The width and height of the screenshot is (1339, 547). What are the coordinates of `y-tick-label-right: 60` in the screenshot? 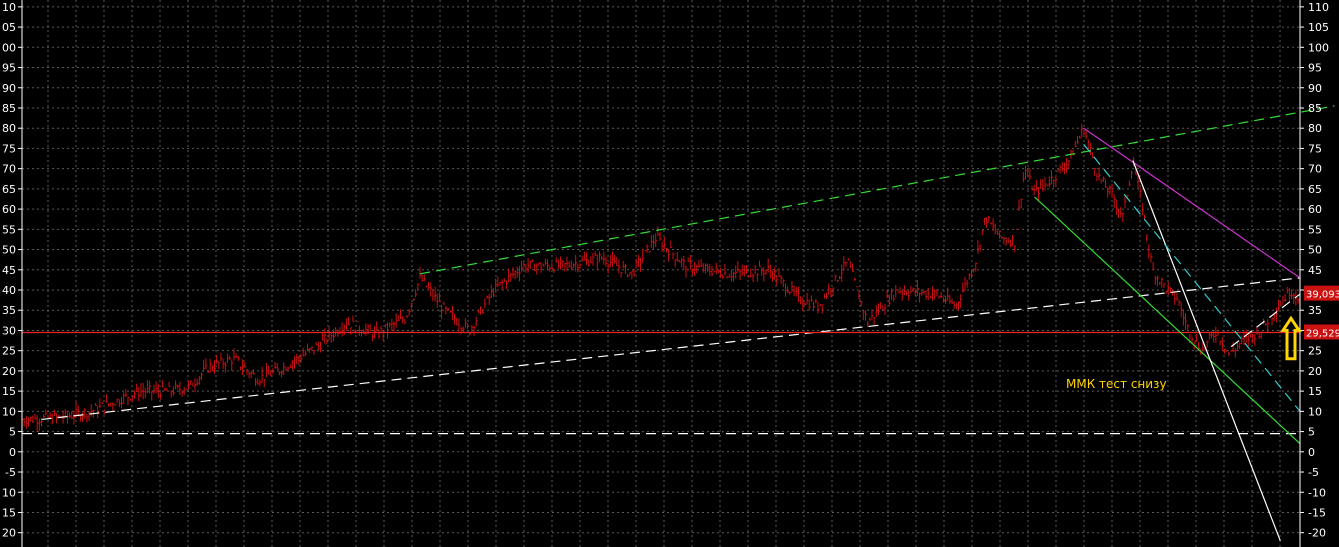 It's located at (1315, 209).